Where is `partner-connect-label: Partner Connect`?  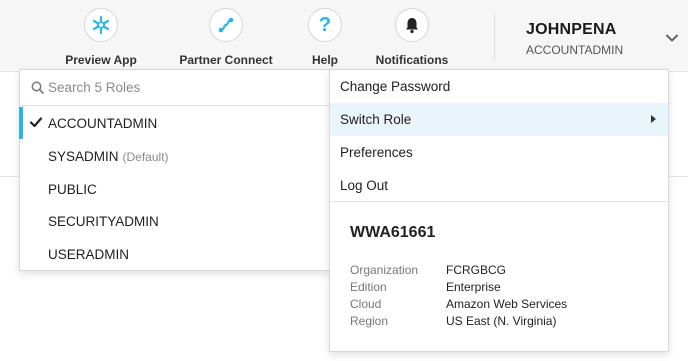
partner-connect-label: Partner Connect is located at coordinates (226, 60).